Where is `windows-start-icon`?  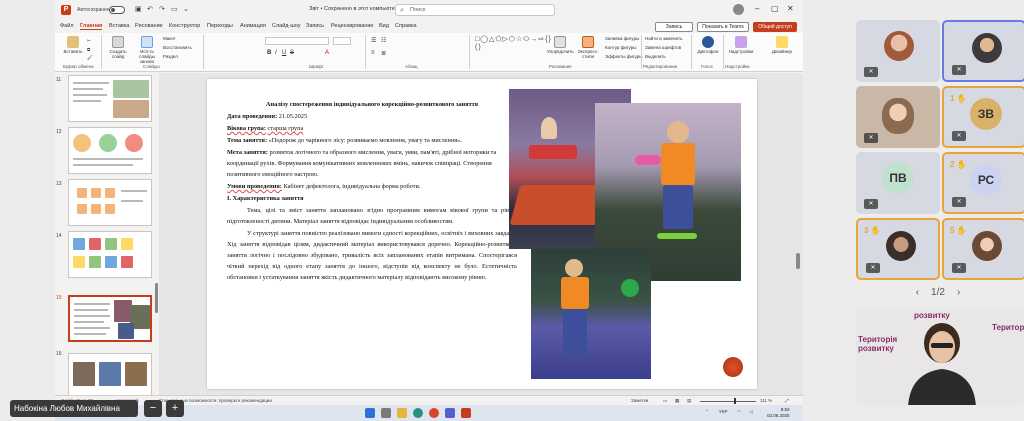 windows-start-icon is located at coordinates (370, 413).